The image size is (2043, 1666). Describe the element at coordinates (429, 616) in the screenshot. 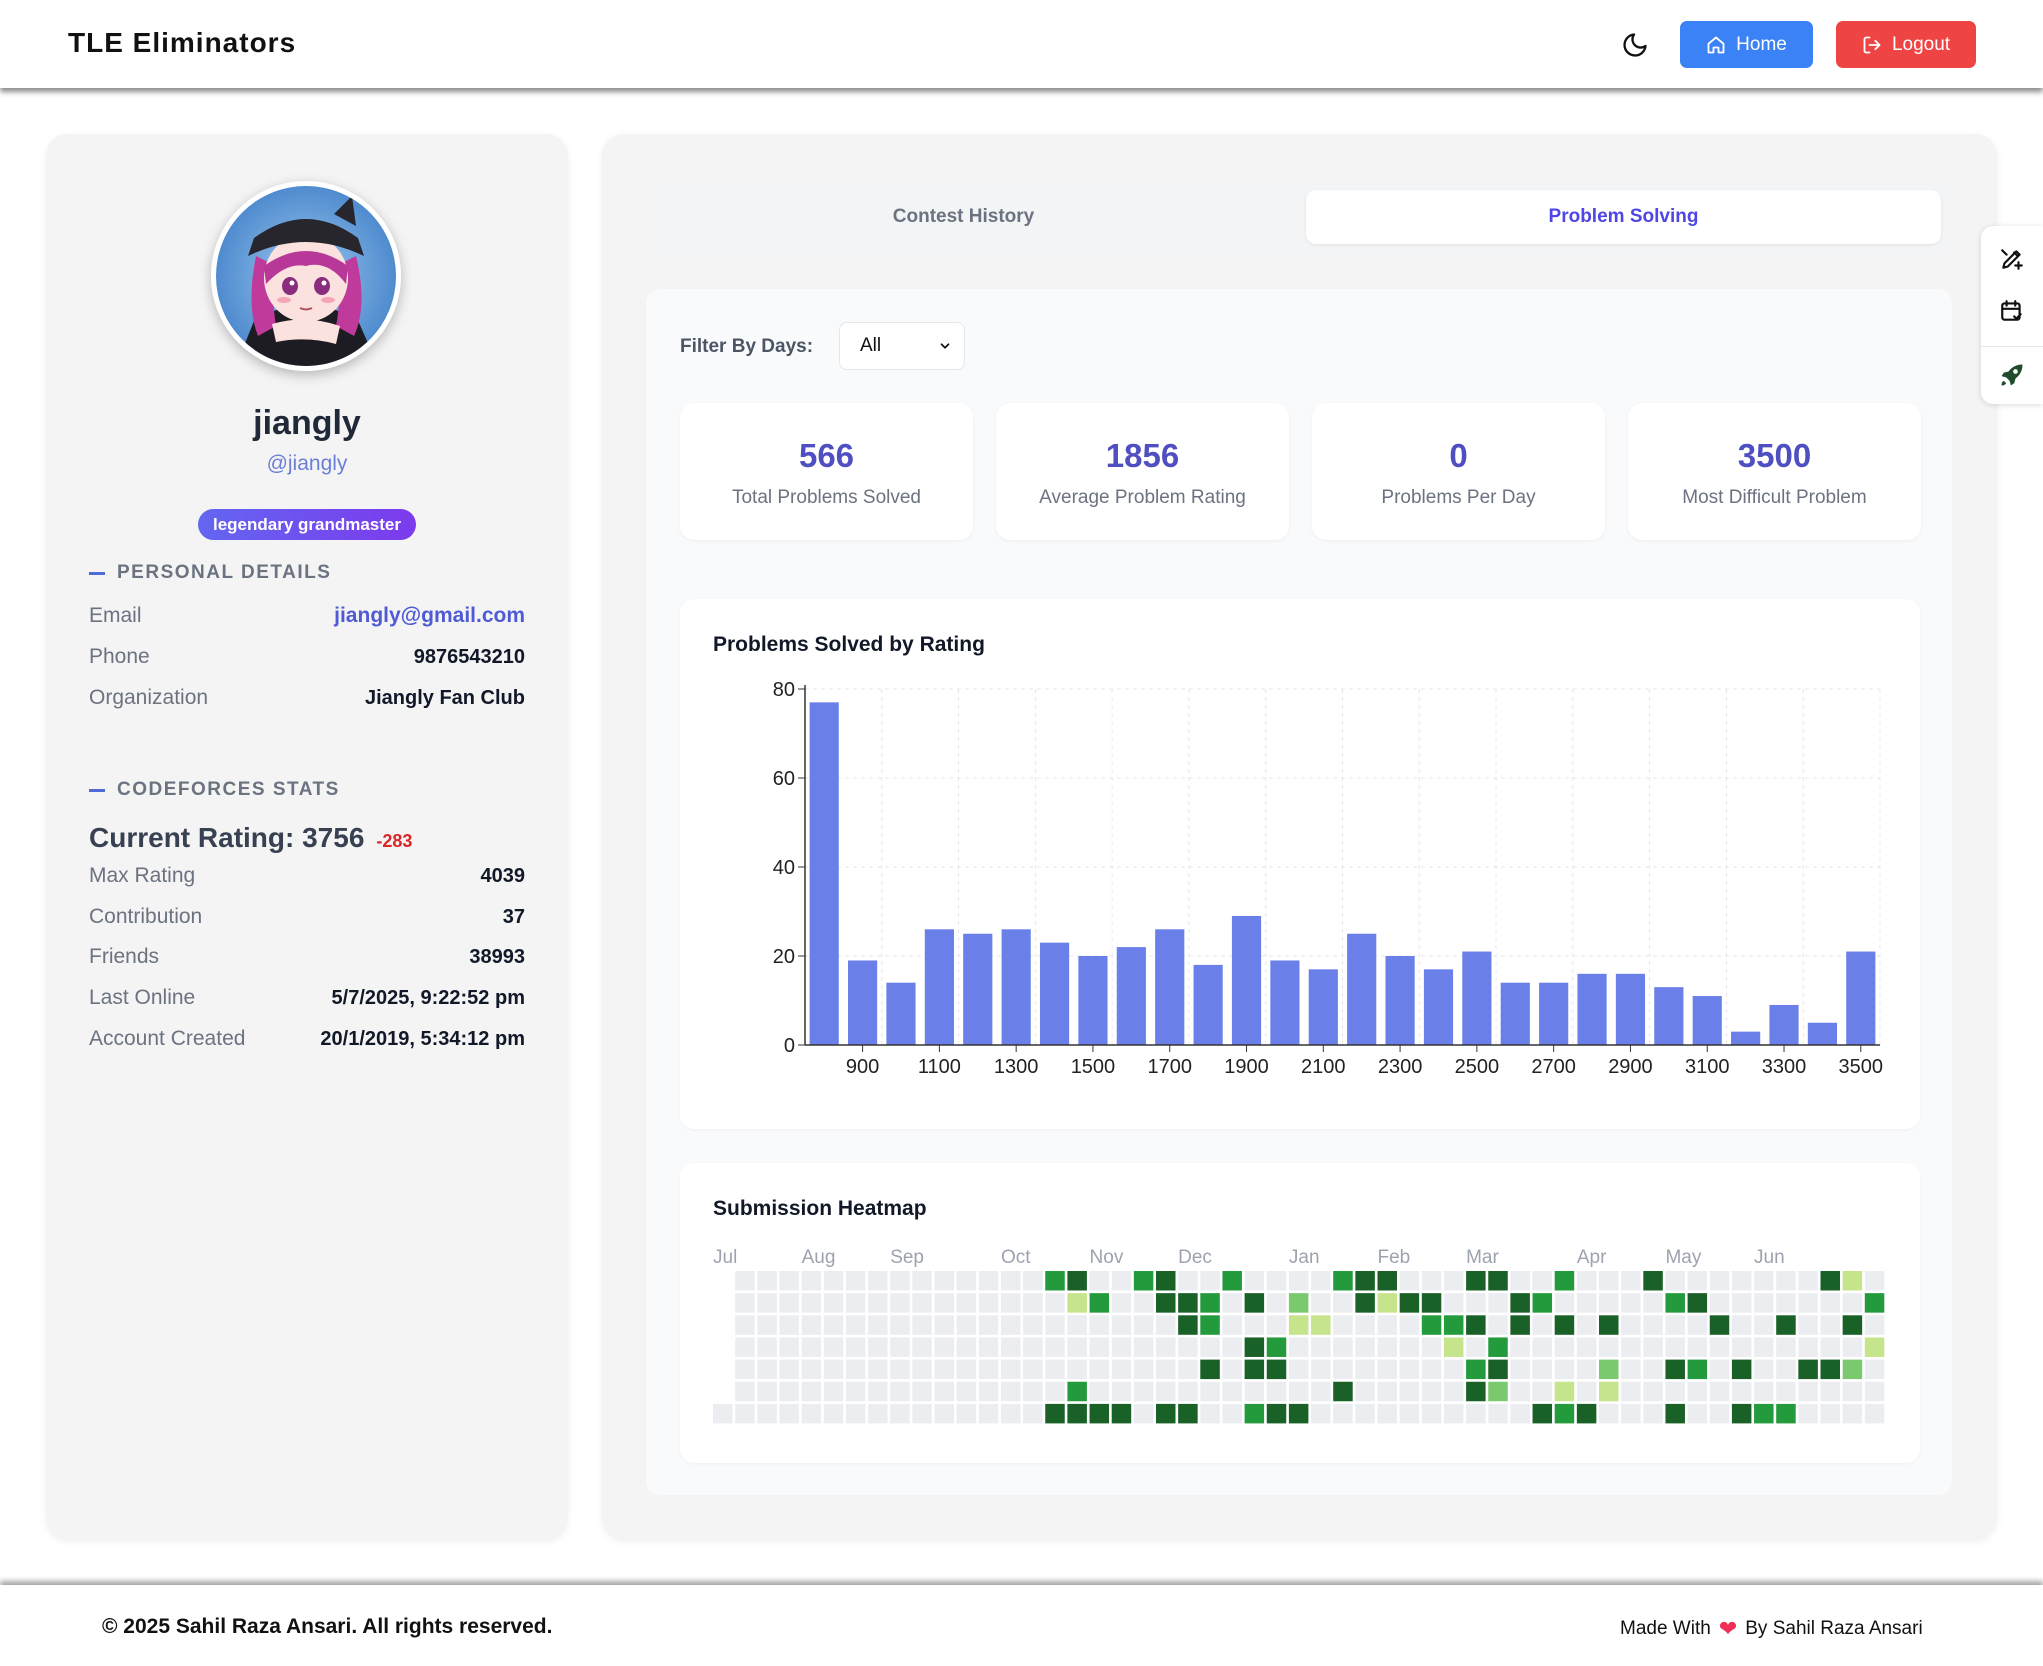

I see `email-link: jiangly@gmail.com` at that location.